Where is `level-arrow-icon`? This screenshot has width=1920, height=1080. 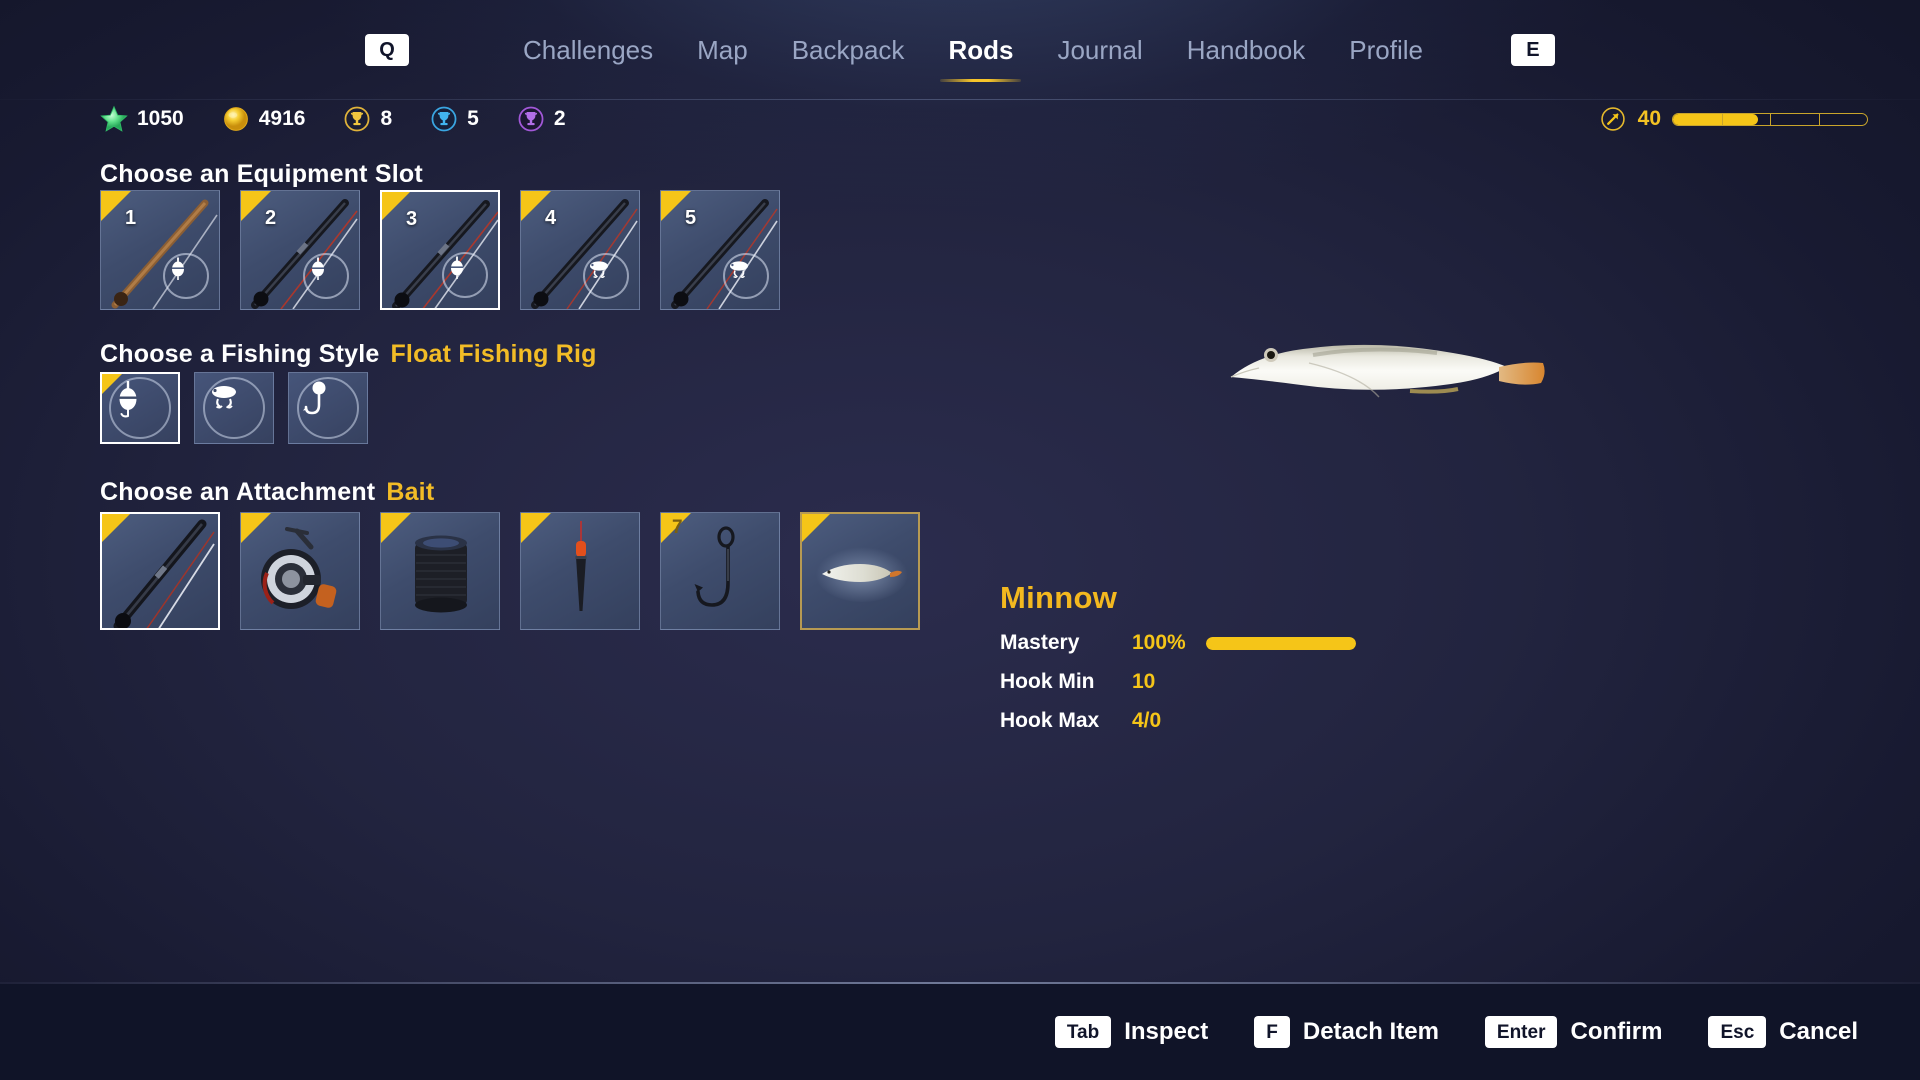
level-arrow-icon is located at coordinates (1613, 119).